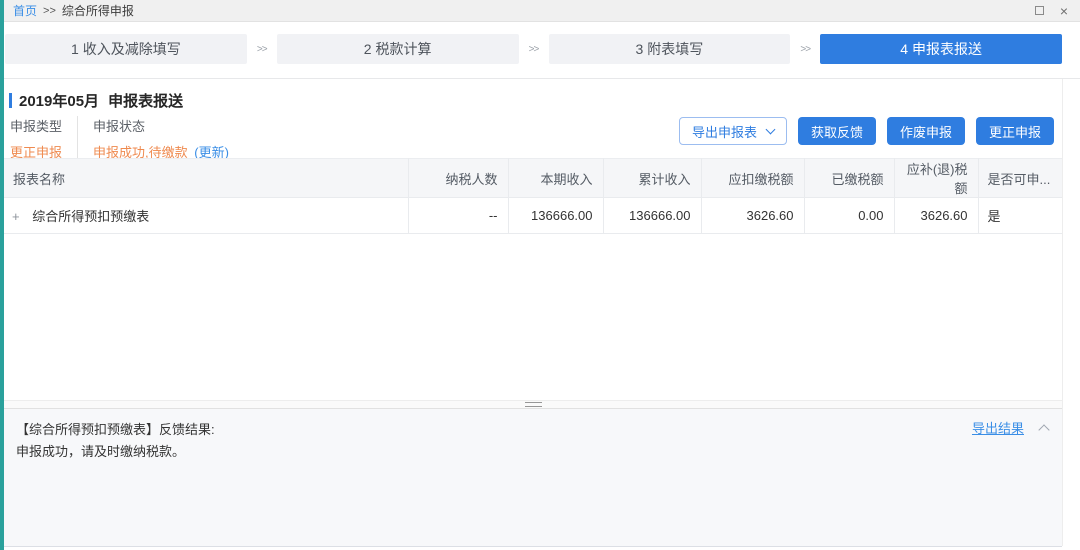 The height and width of the screenshot is (550, 1080). I want to click on declare-status-label: 申报状态, so click(119, 126).